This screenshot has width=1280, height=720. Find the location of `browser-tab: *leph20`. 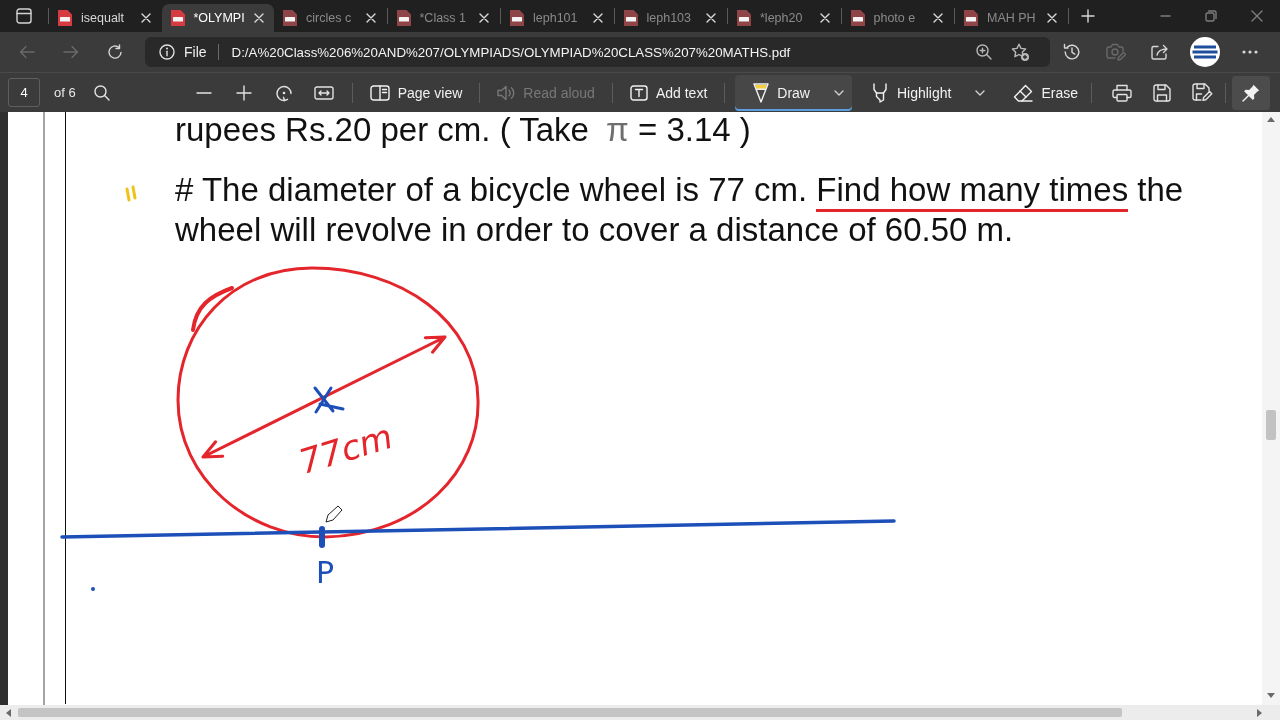

browser-tab: *leph20 is located at coordinates (784, 18).